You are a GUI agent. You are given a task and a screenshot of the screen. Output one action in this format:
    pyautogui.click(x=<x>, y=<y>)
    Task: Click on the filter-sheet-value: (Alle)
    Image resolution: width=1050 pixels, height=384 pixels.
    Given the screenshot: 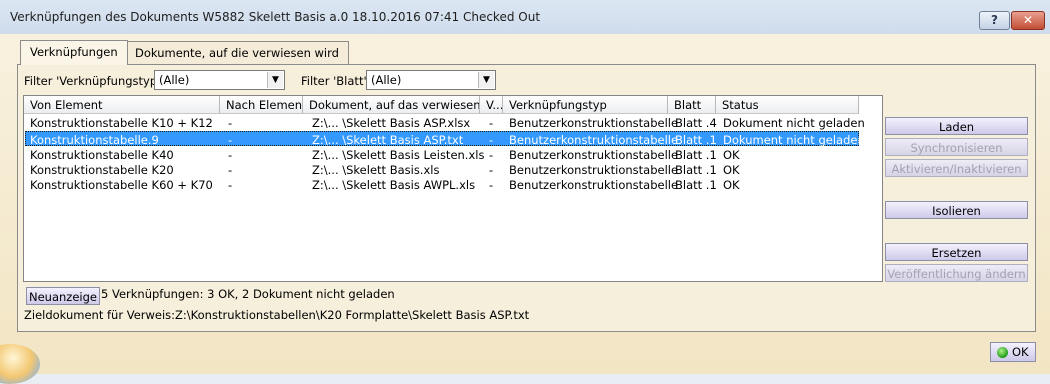 What is the action you would take?
    pyautogui.click(x=386, y=80)
    